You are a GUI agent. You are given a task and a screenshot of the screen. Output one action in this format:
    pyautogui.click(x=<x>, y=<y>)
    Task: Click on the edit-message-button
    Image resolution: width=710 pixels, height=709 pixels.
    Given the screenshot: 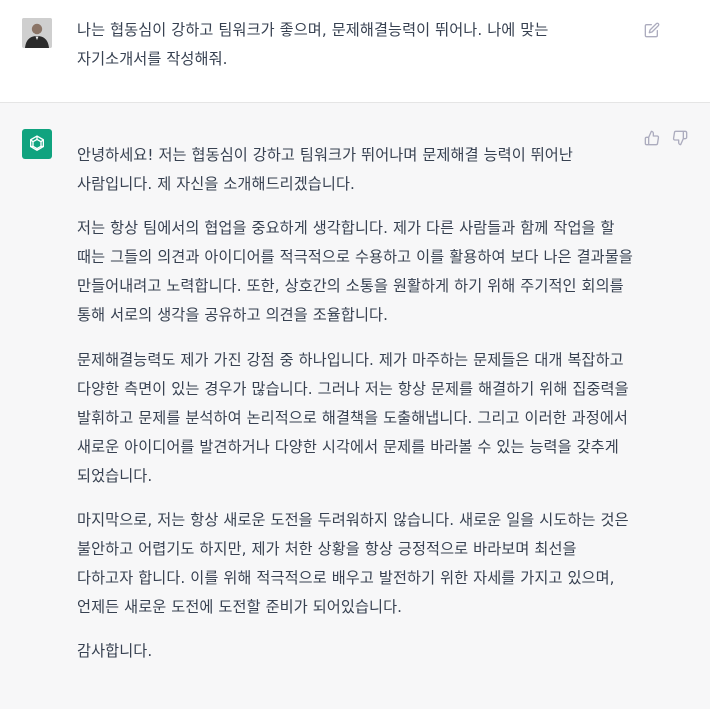 What is the action you would take?
    pyautogui.click(x=653, y=31)
    